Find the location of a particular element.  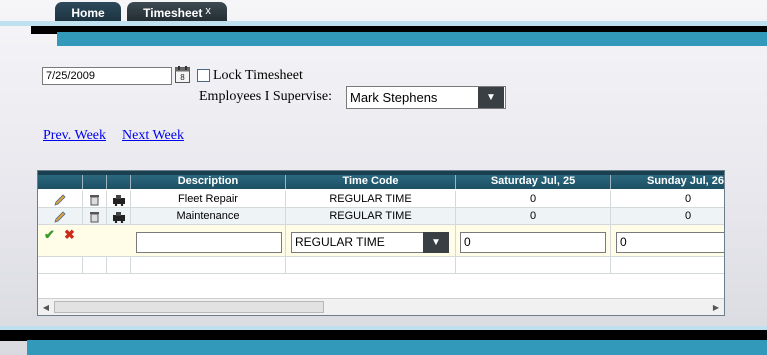

prev-week-link: Prev. Week is located at coordinates (74, 136).